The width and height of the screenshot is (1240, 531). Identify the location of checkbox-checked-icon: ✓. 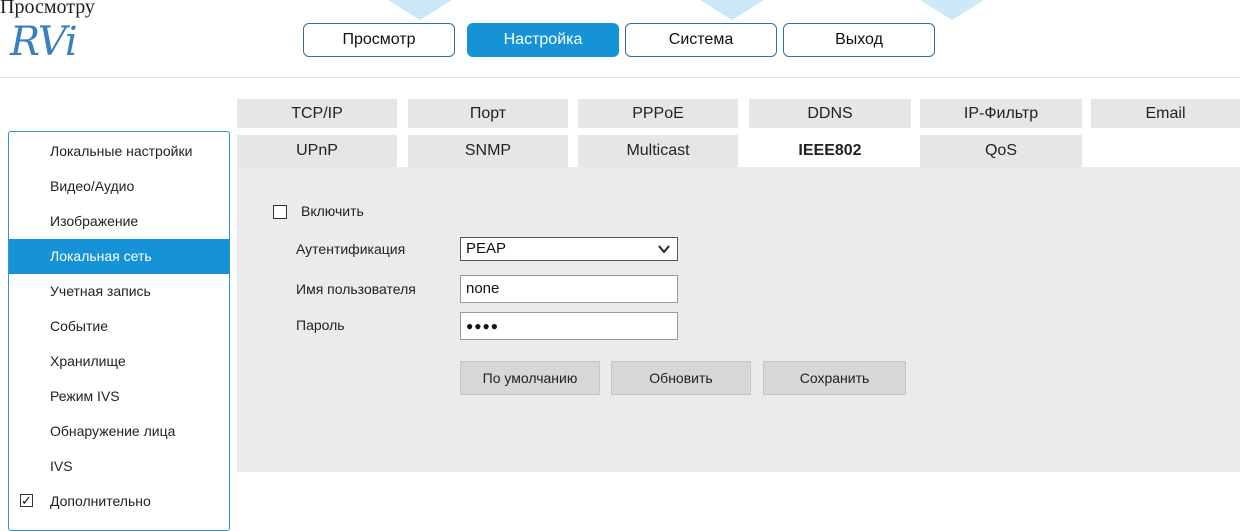
(26, 500).